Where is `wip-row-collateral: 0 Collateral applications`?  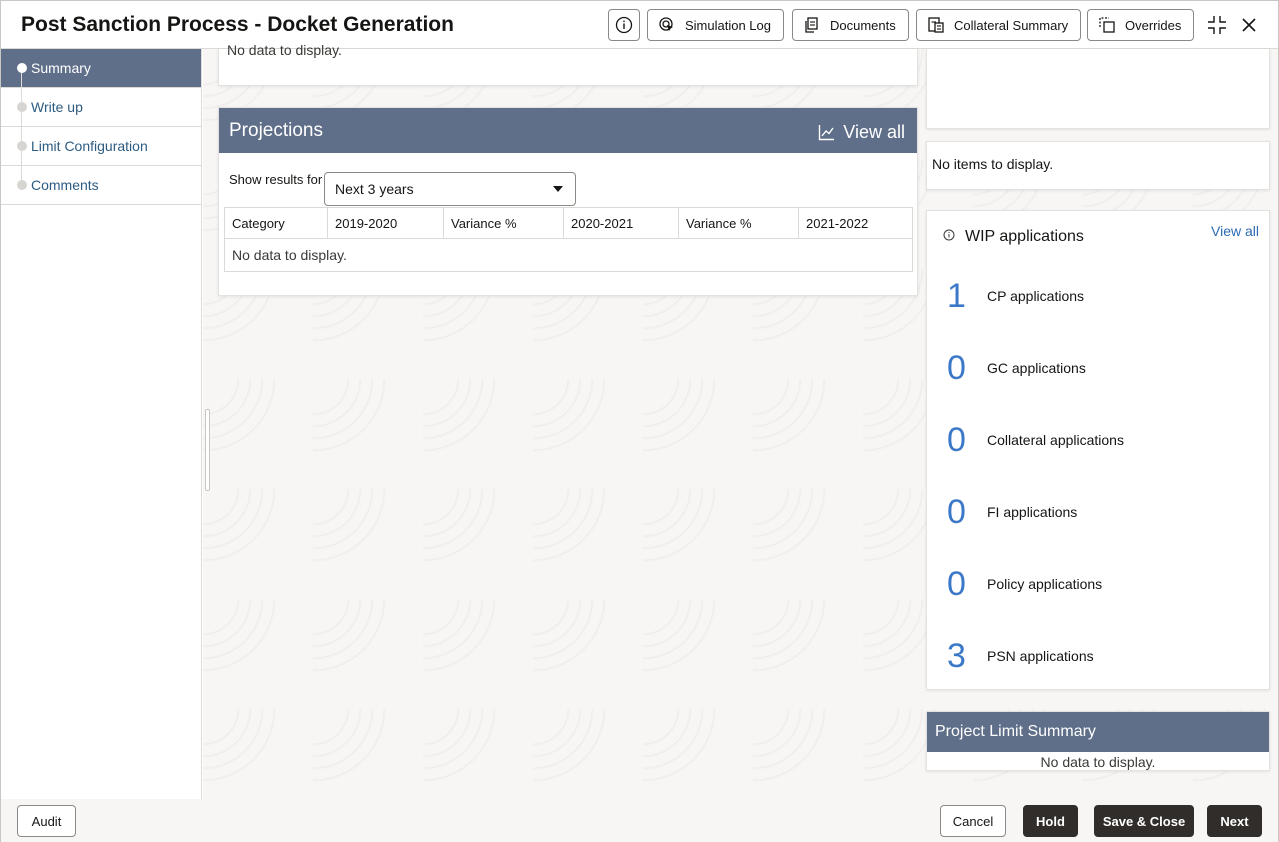 wip-row-collateral: 0 Collateral applications is located at coordinates (1035, 440).